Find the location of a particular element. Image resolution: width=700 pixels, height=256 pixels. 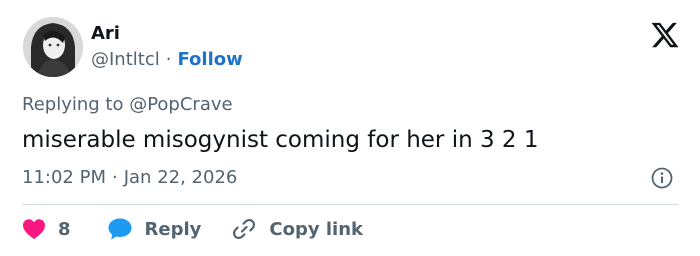

tweet-date: Jan 22, 2026 is located at coordinates (180, 177).